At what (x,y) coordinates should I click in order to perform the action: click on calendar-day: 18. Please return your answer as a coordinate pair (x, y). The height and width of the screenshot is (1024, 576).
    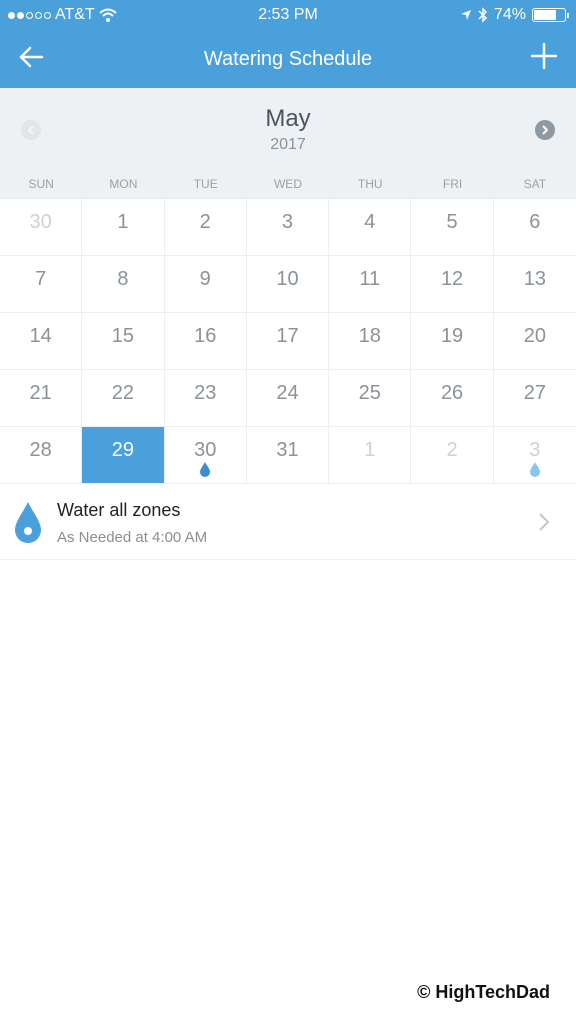
    Looking at the image, I should click on (370, 341).